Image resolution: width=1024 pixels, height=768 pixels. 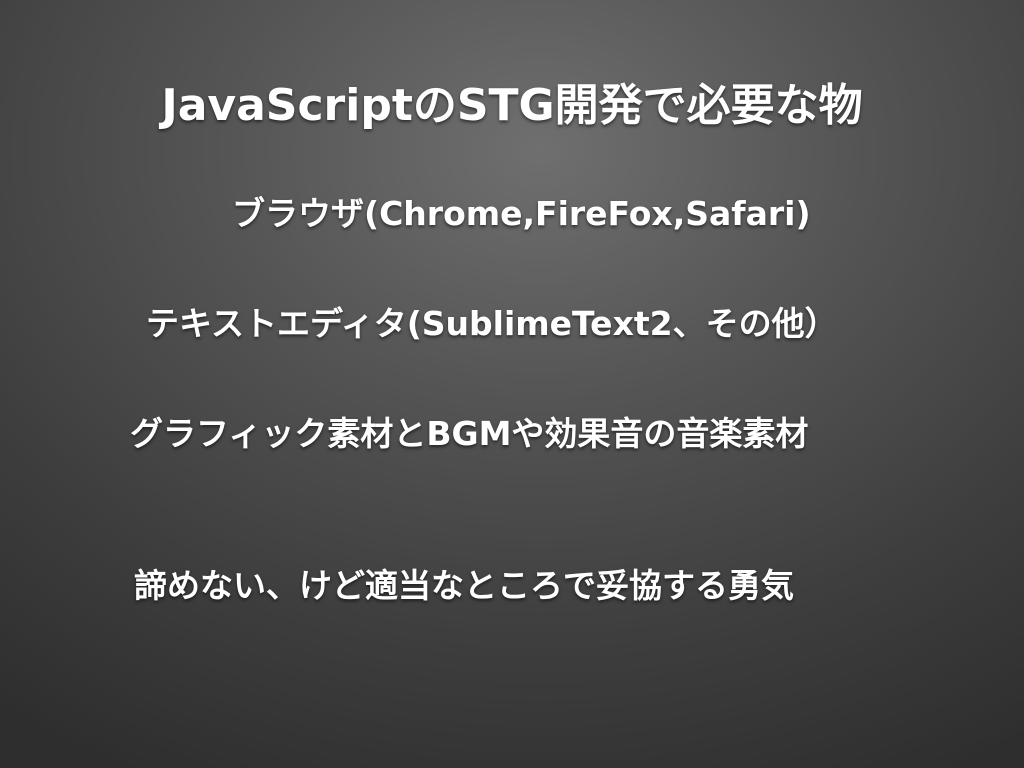 I want to click on slide-title: JavaScriptのSTG開発で必要な物, so click(x=512, y=105).